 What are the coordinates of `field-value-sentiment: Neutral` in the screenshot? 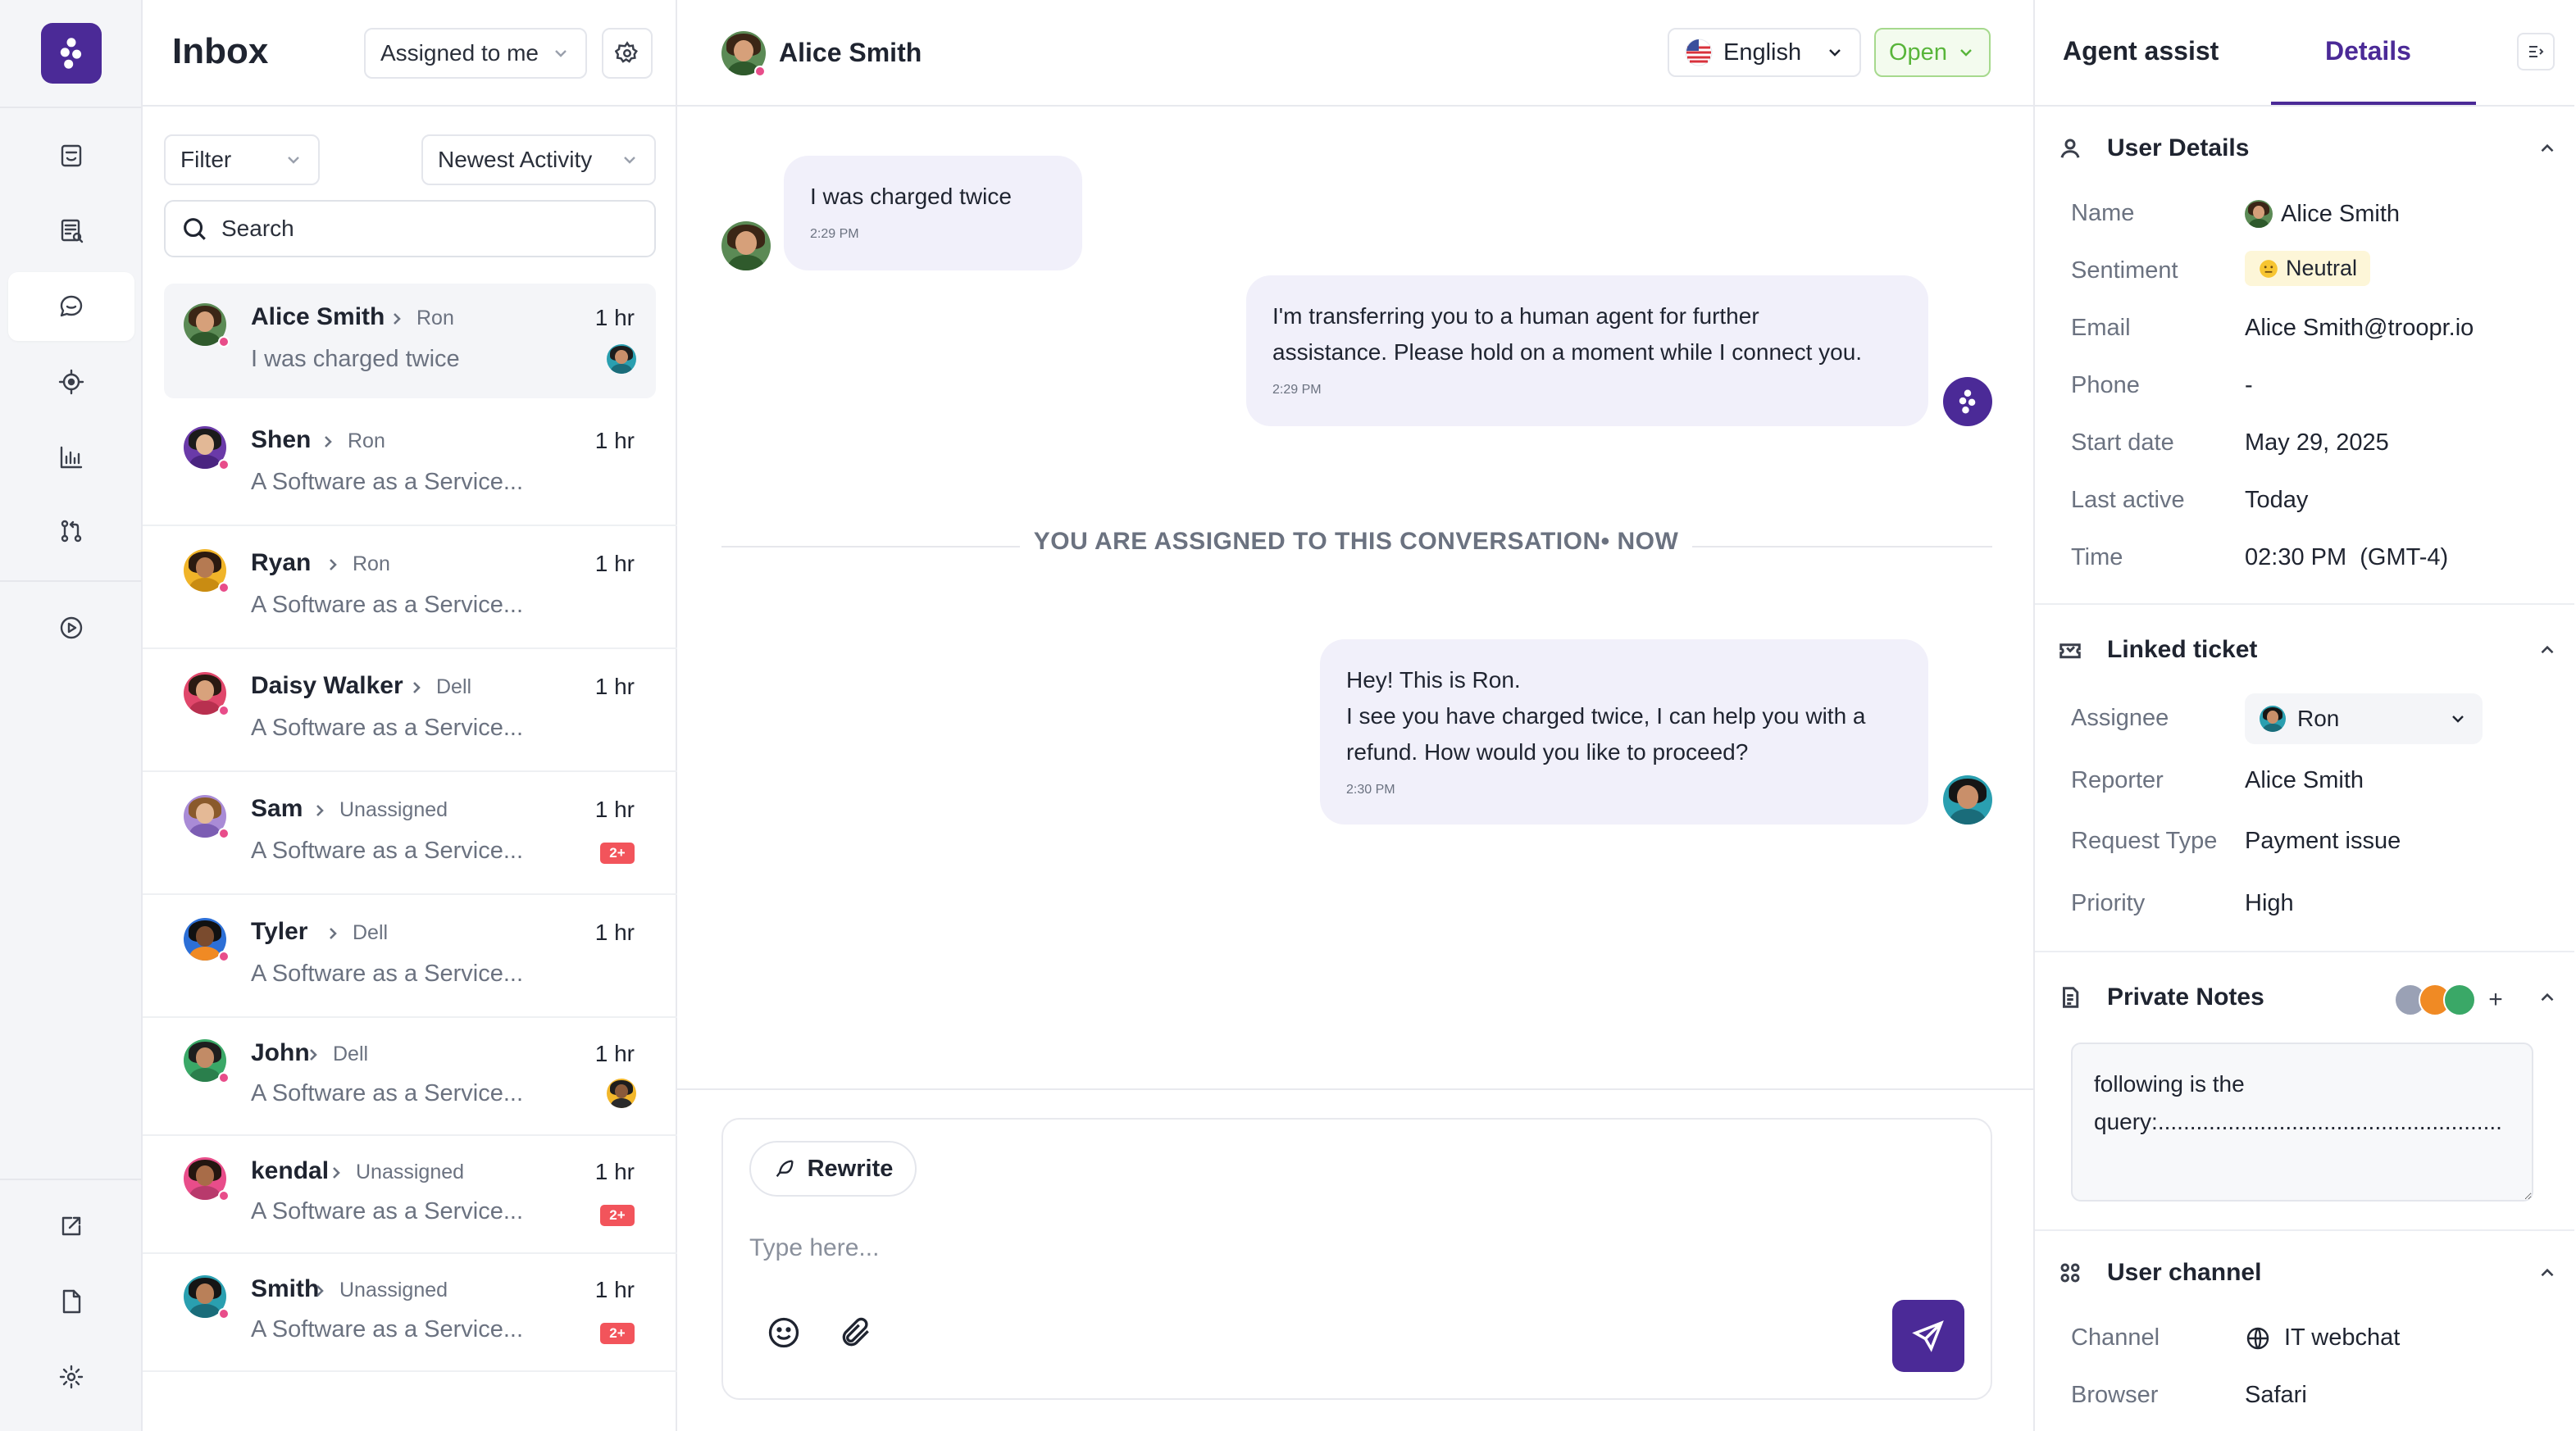 It's located at (2308, 268).